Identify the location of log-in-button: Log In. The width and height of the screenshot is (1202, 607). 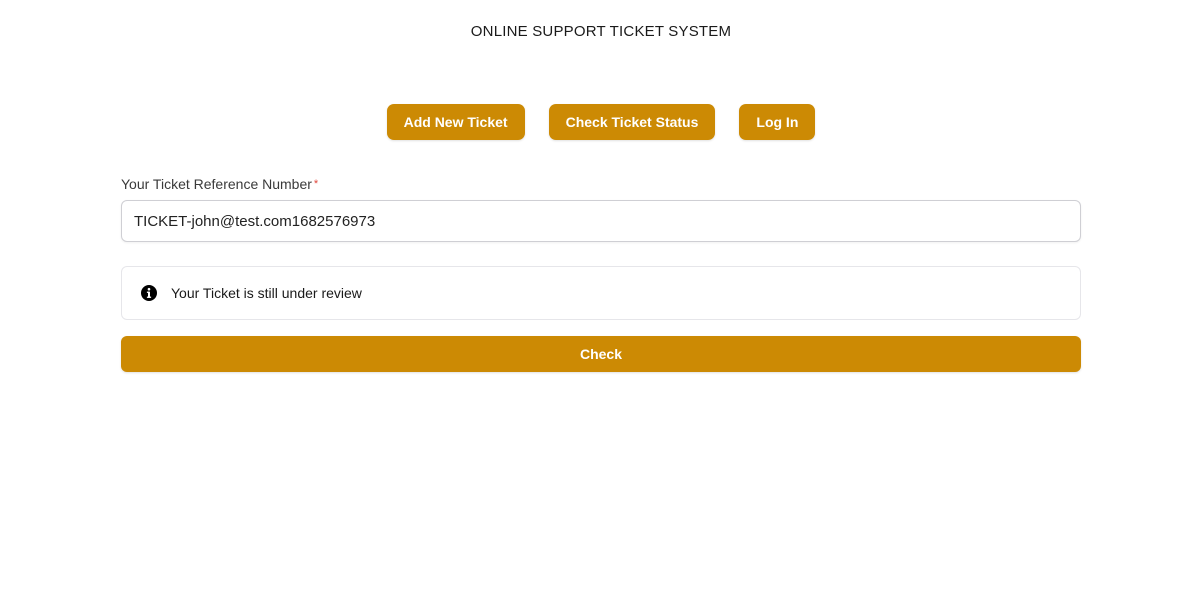
(777, 122).